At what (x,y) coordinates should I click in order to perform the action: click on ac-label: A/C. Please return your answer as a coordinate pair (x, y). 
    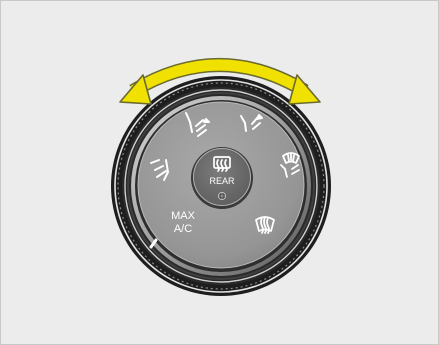
    Looking at the image, I should click on (183, 229).